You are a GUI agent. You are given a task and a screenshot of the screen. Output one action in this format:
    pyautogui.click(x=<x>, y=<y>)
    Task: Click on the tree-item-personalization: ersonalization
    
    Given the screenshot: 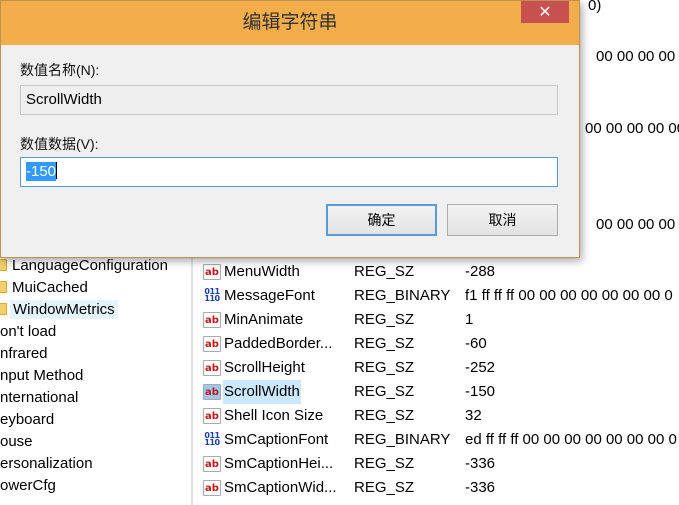 What is the action you would take?
    pyautogui.click(x=46, y=464)
    